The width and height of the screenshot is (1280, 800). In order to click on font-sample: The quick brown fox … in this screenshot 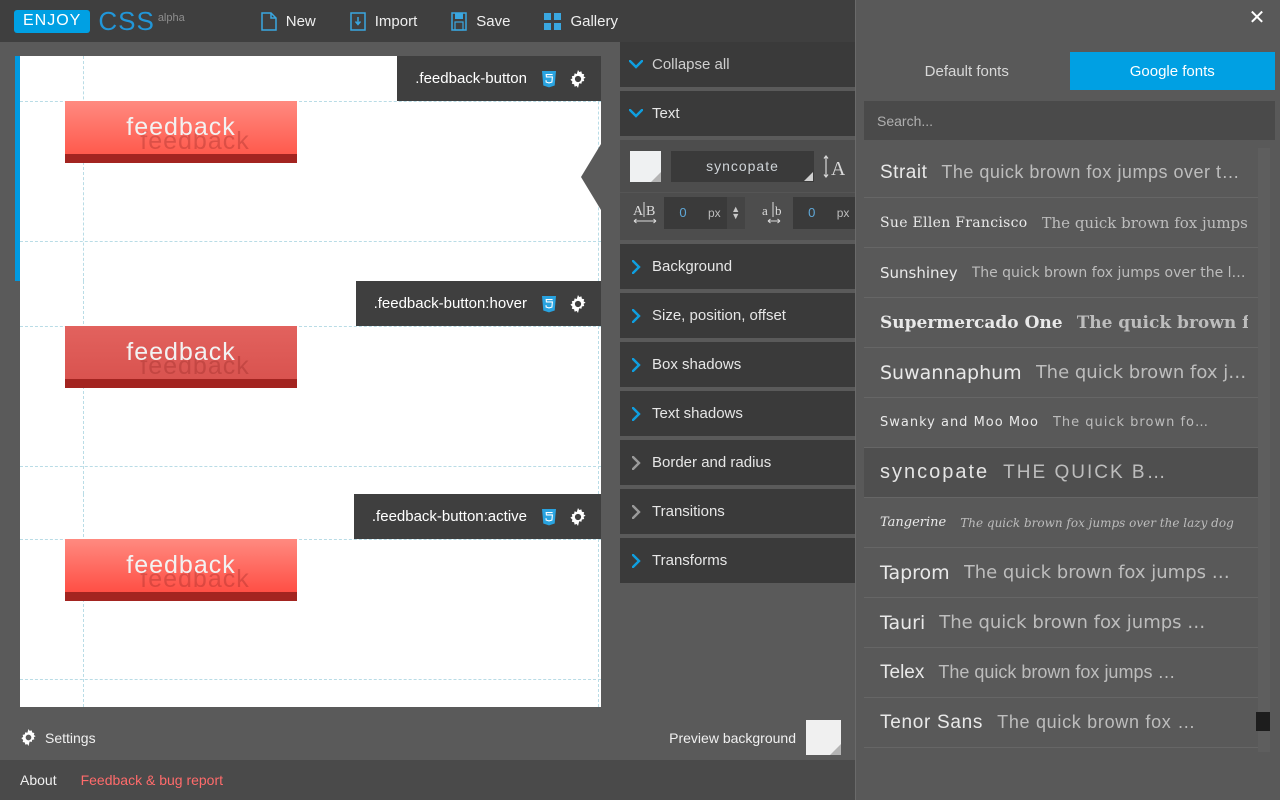, I will do `click(1096, 722)`.